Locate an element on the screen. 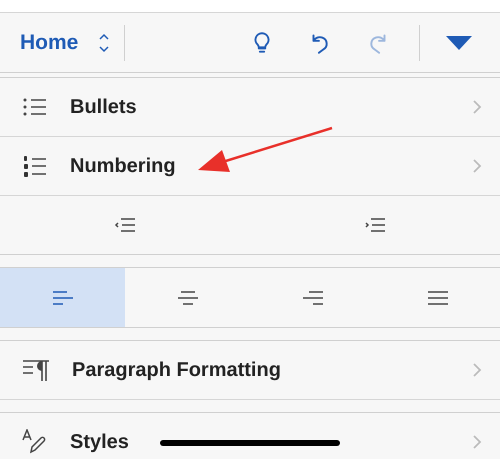  align-justify-icon is located at coordinates (437, 298).